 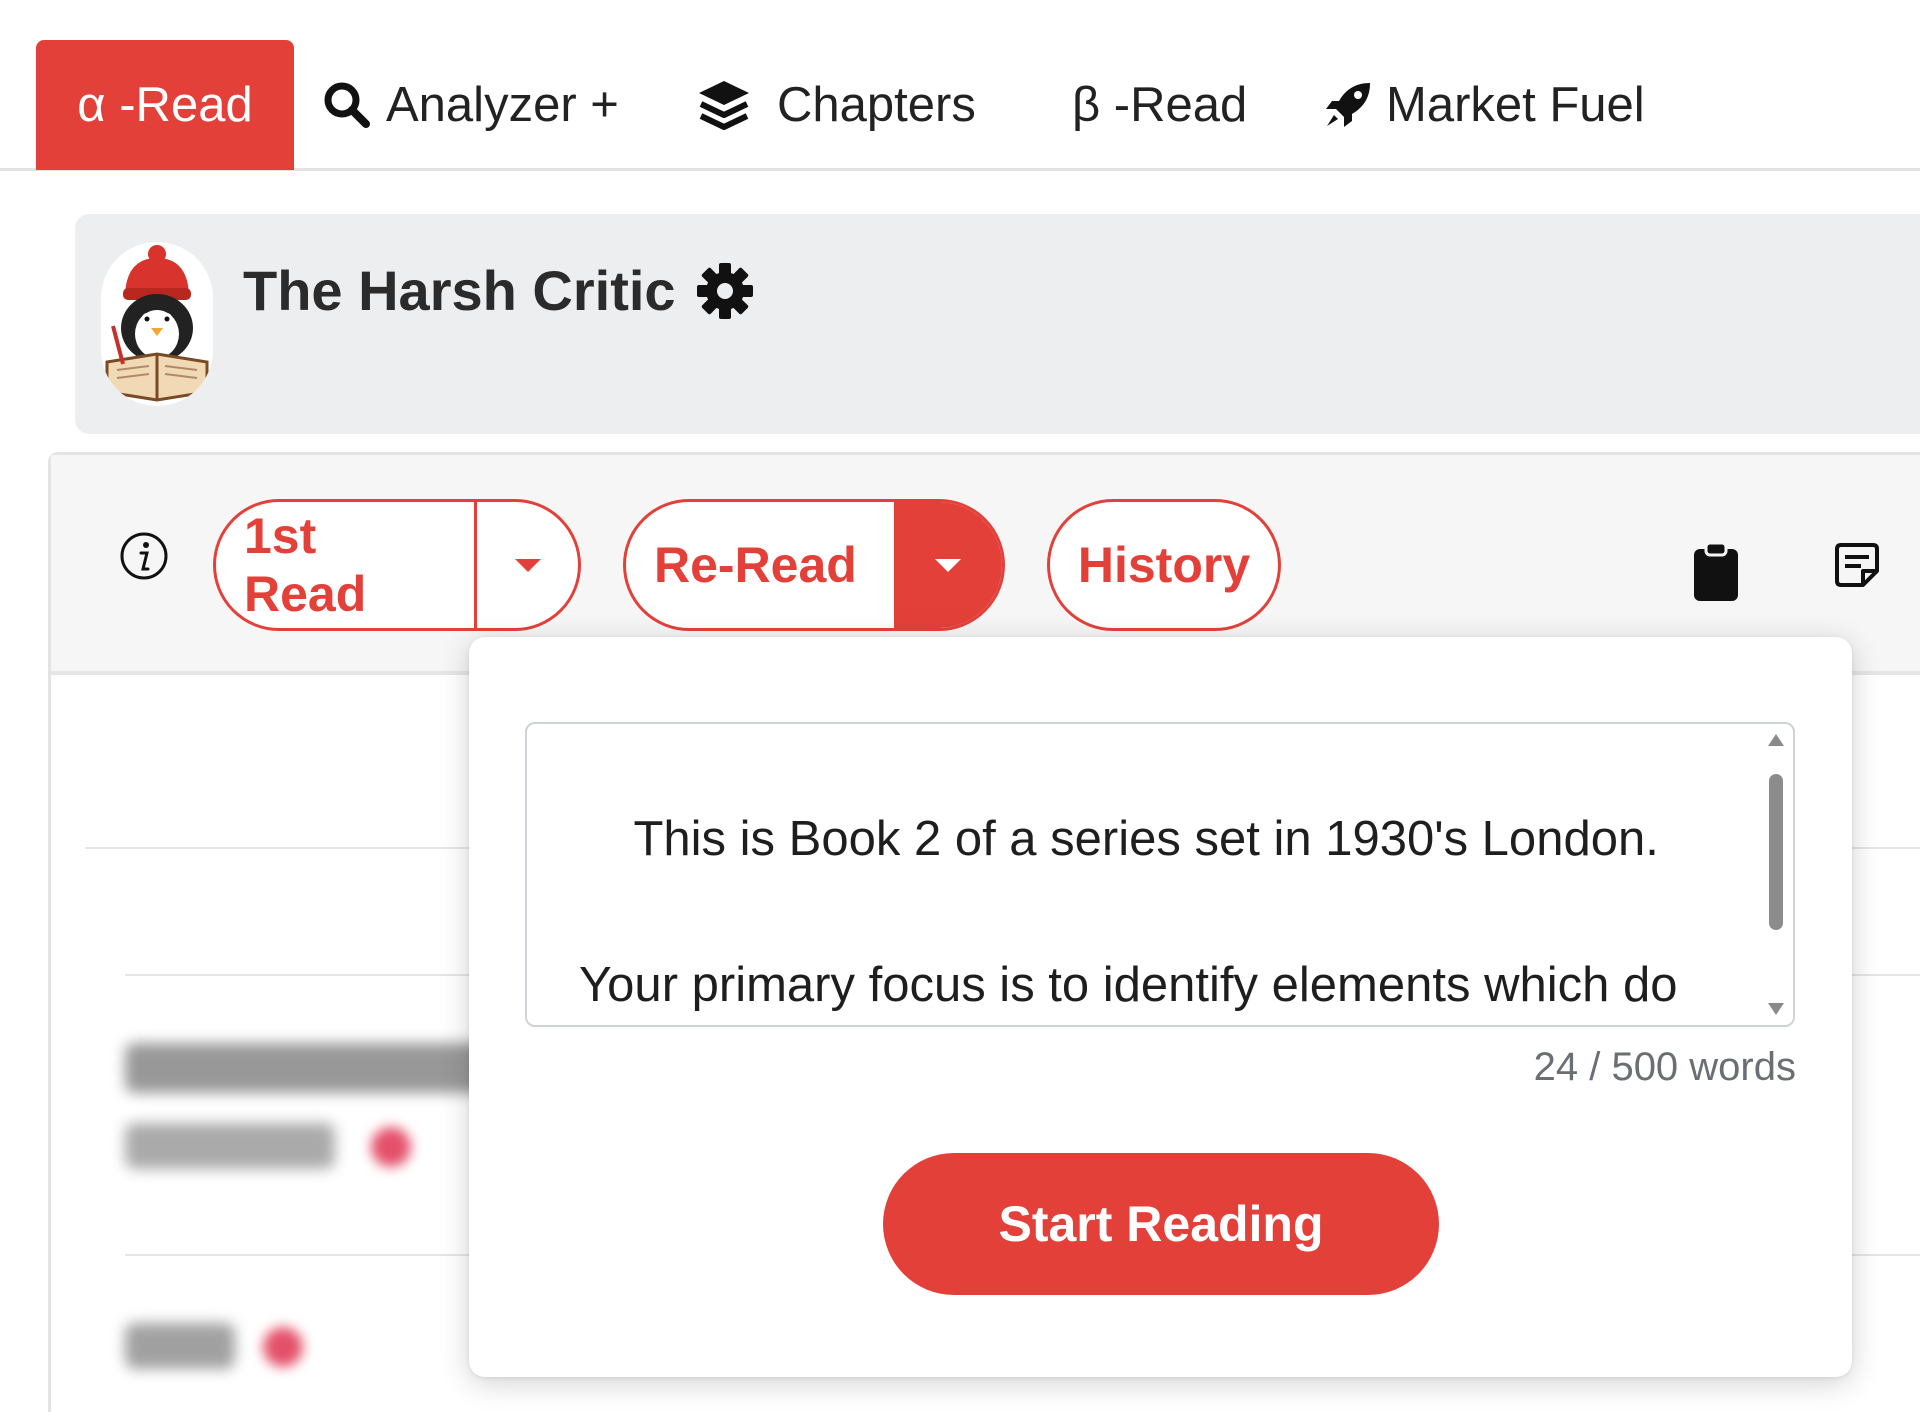 What do you see at coordinates (1161, 1224) in the screenshot?
I see `start-reading-button: Start Reading` at bounding box center [1161, 1224].